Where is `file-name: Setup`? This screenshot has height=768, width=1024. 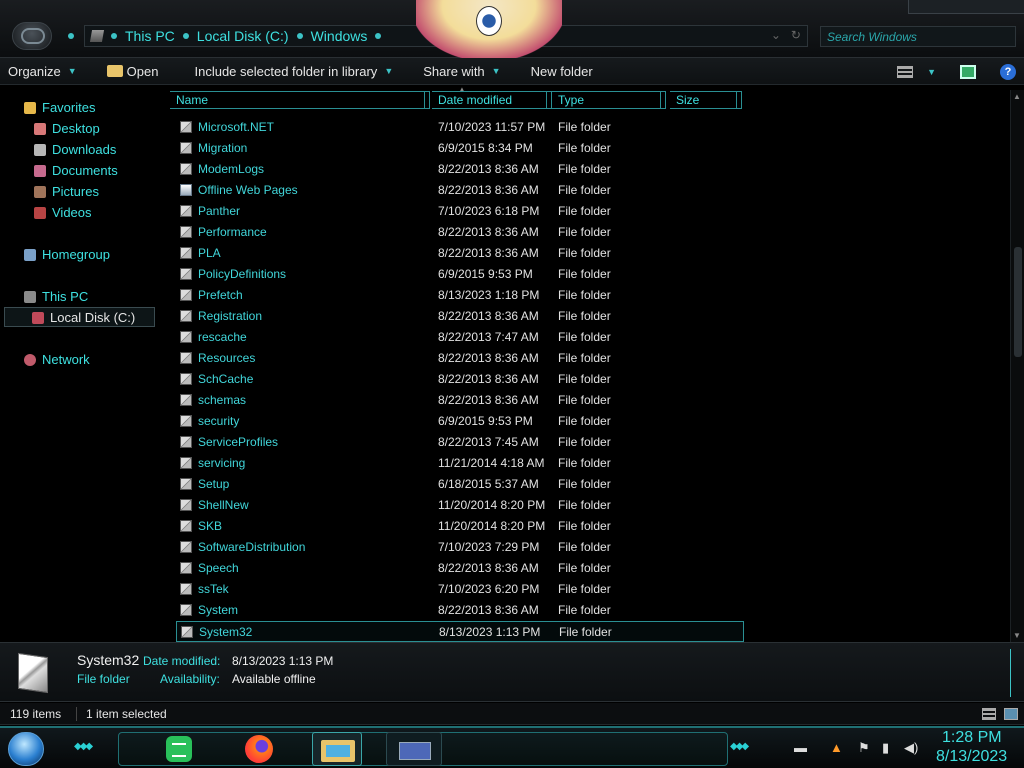 file-name: Setup is located at coordinates (214, 484).